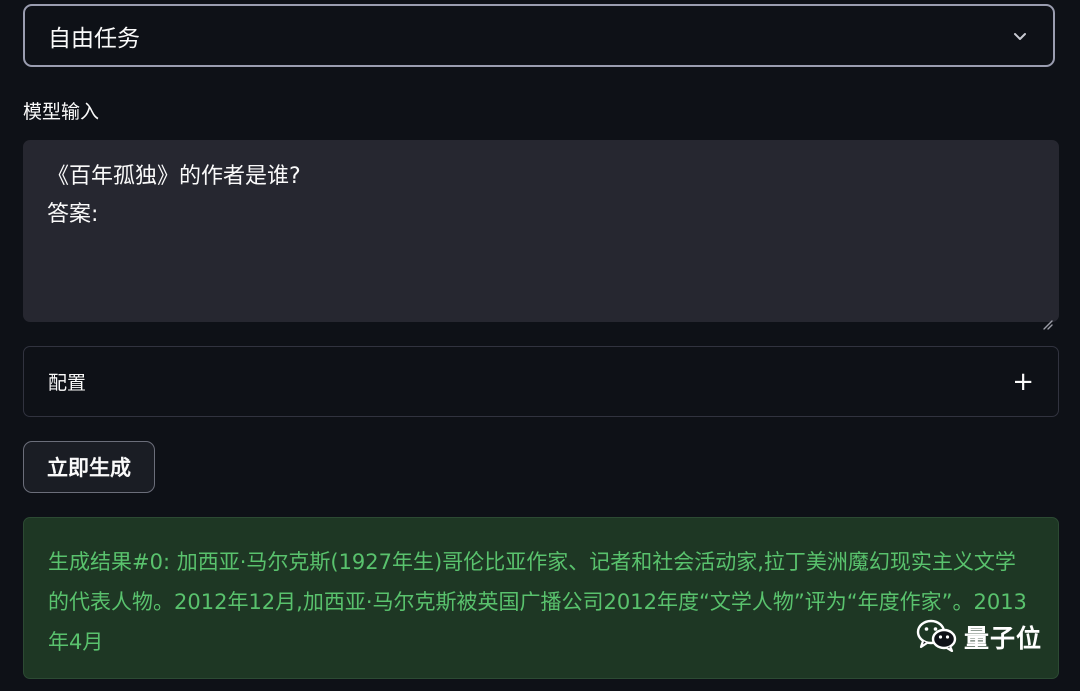 Image resolution: width=1080 pixels, height=691 pixels. Describe the element at coordinates (1020, 36) in the screenshot. I see `chevron-down-icon` at that location.